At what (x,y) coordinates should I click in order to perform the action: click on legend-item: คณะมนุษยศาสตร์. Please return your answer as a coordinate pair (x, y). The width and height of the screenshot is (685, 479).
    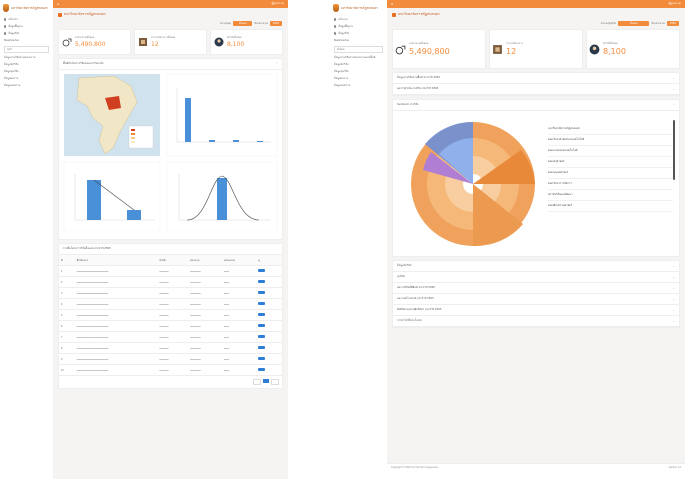
    Looking at the image, I should click on (610, 173).